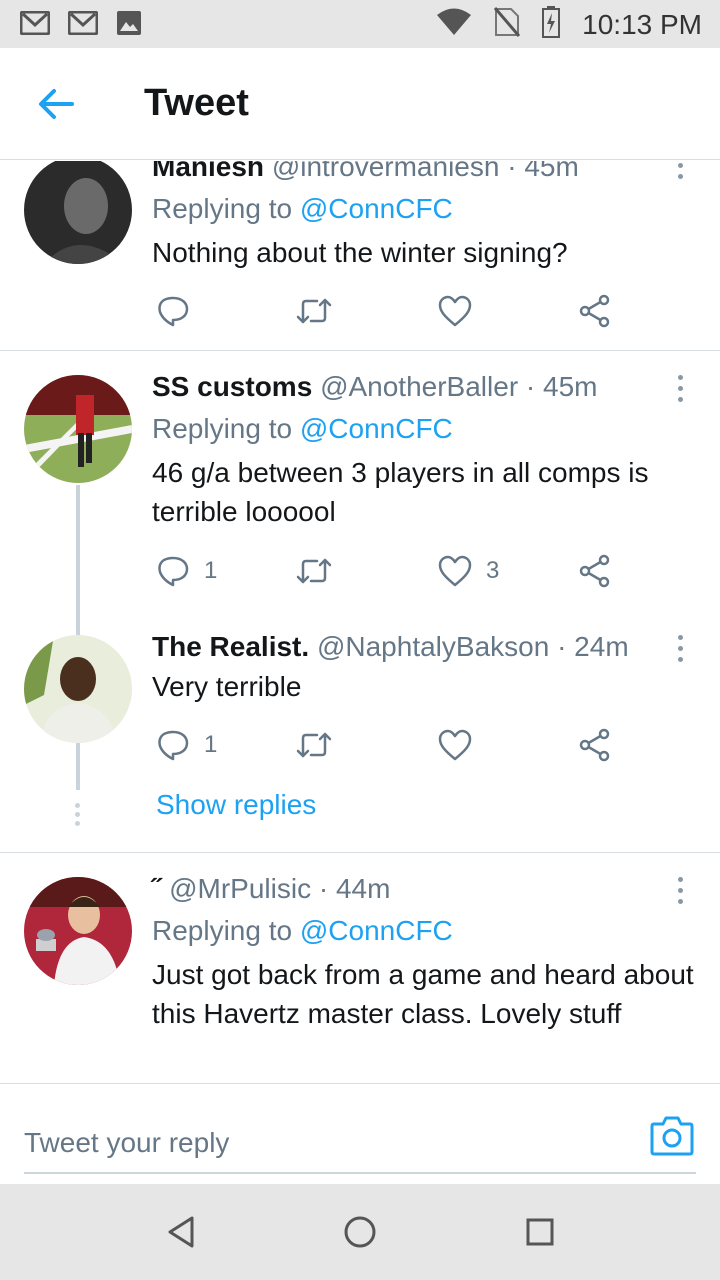 Image resolution: width=720 pixels, height=1280 pixels. What do you see at coordinates (56, 104) in the screenshot?
I see `arrow-left-icon` at bounding box center [56, 104].